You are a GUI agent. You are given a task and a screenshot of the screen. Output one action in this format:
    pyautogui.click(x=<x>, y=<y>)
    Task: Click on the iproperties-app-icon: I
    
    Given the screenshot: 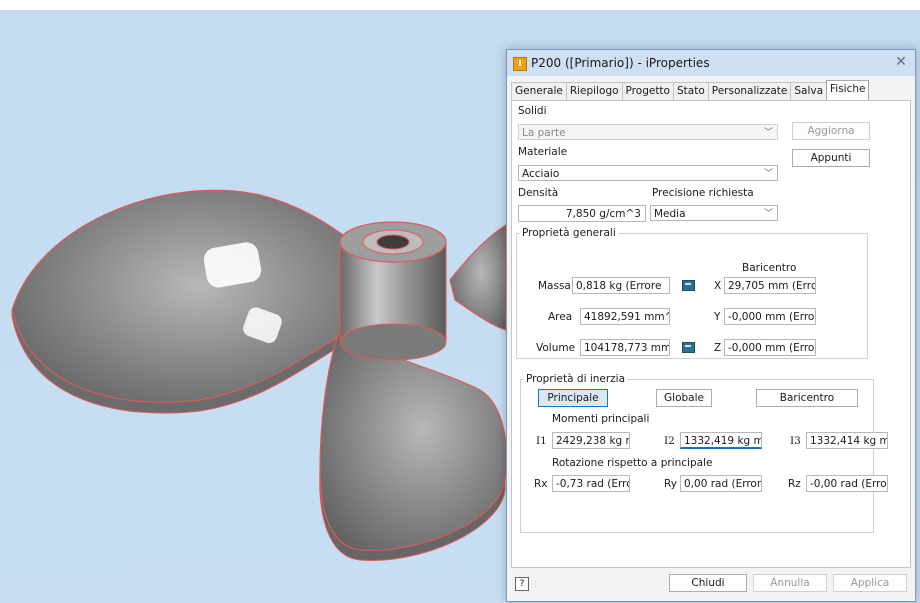 What is the action you would take?
    pyautogui.click(x=520, y=64)
    